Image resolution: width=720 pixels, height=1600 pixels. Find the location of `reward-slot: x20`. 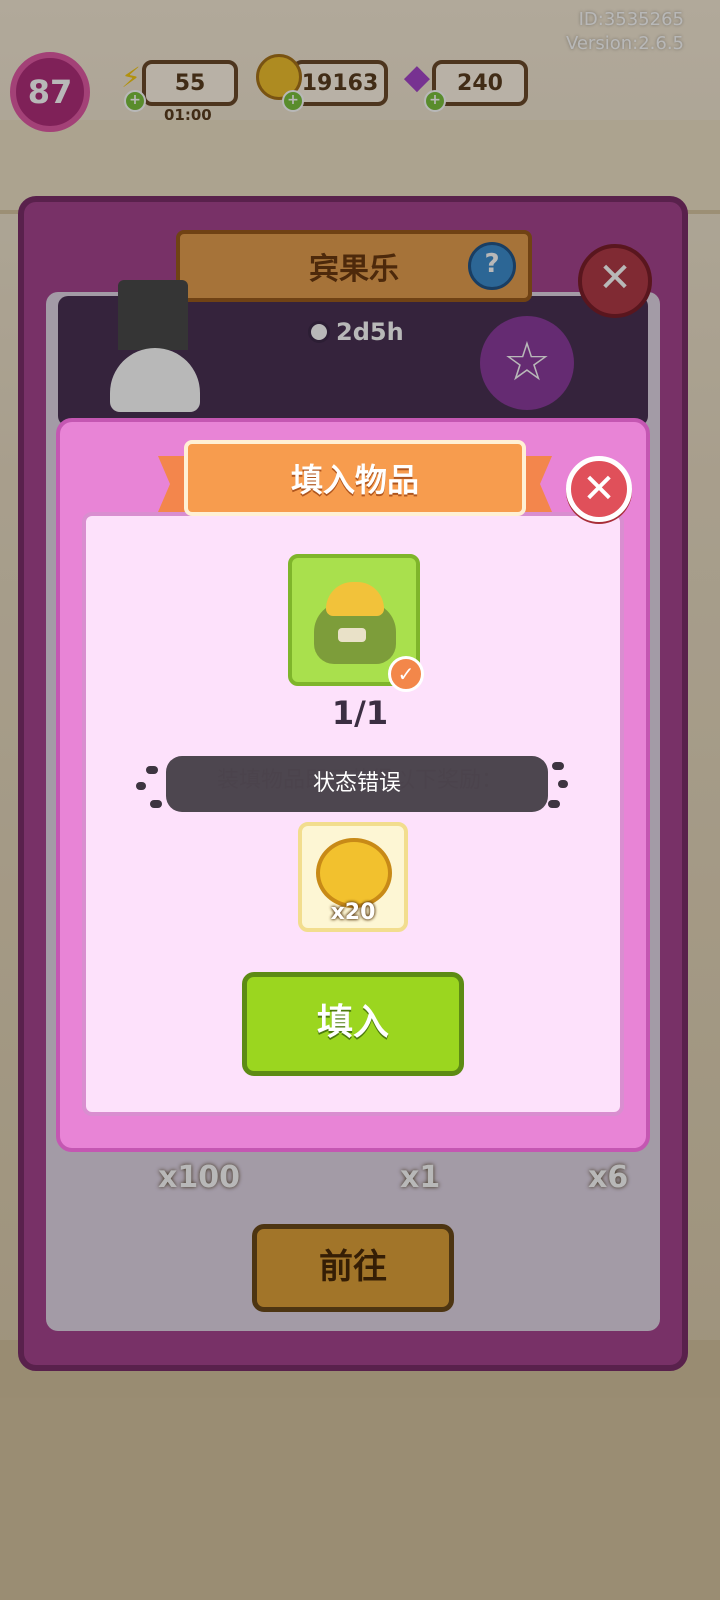

reward-slot: x20 is located at coordinates (353, 877).